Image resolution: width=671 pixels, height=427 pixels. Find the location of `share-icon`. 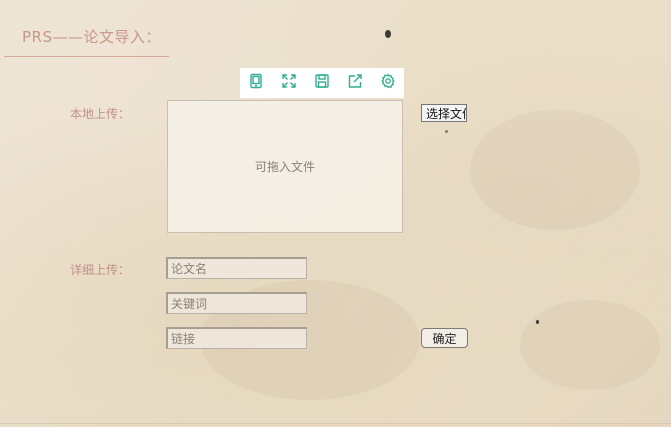

share-icon is located at coordinates (355, 83).